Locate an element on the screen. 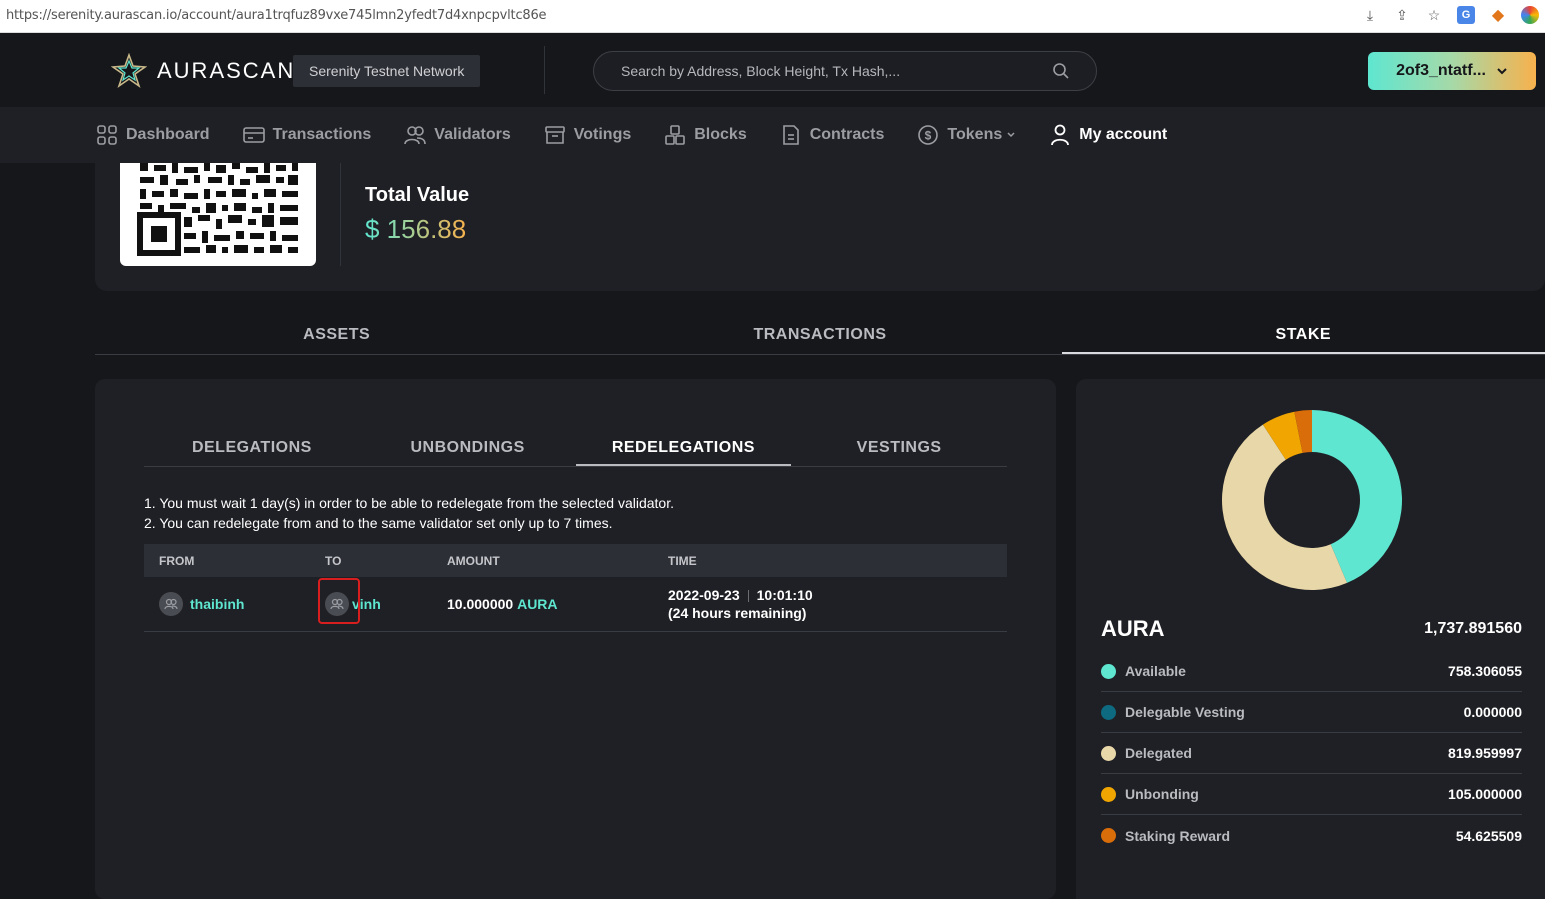 The width and height of the screenshot is (1545, 899). from-cell: thaibinh is located at coordinates (234, 604).